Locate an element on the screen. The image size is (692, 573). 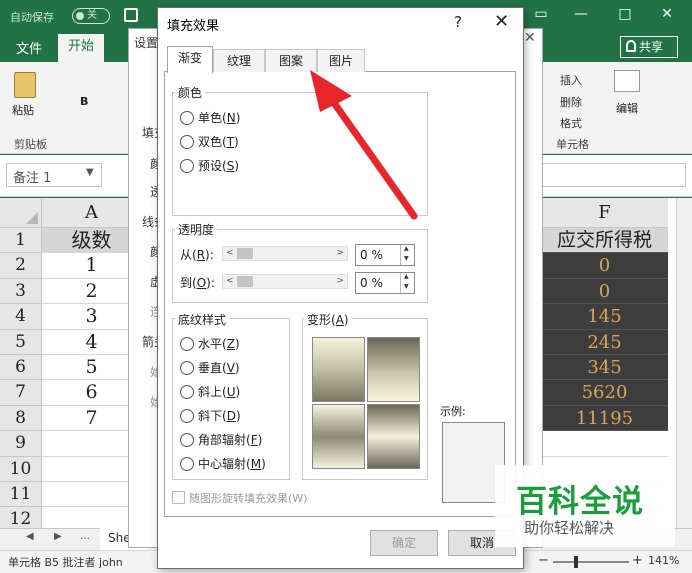
cell-a: 2 is located at coordinates (92, 291).